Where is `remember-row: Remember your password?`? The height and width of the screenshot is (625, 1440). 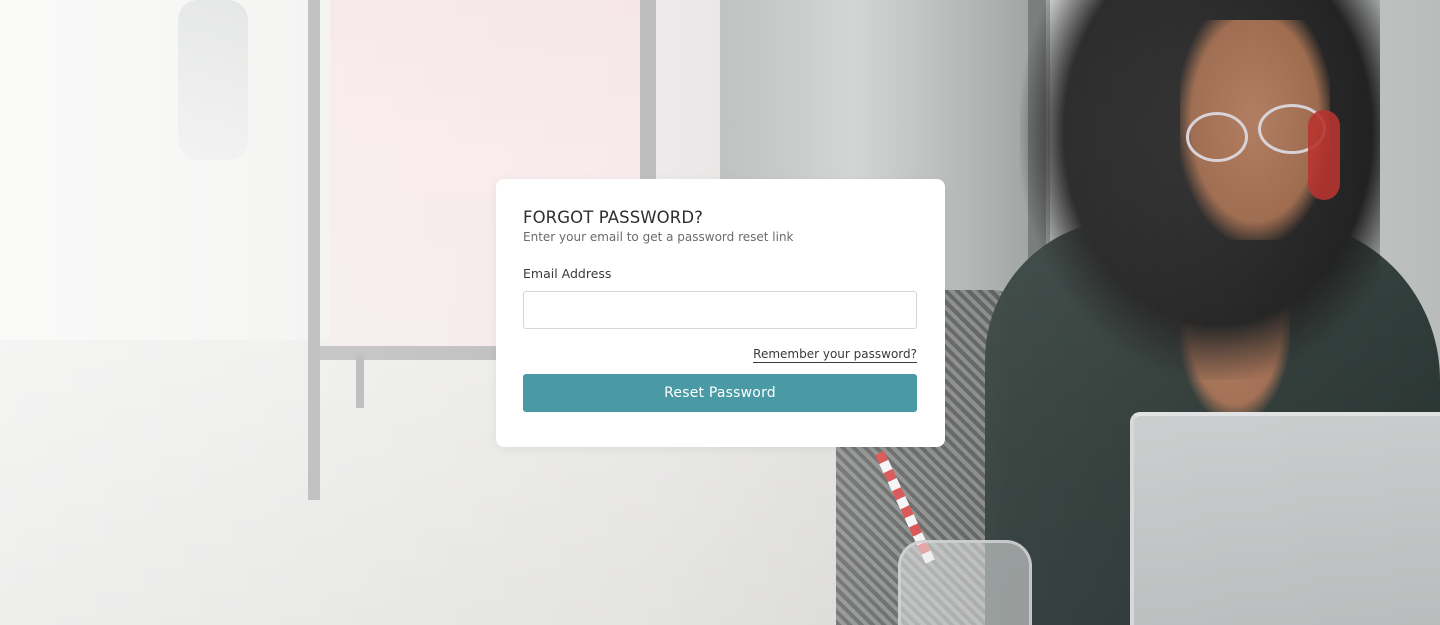
remember-row: Remember your password? is located at coordinates (720, 353).